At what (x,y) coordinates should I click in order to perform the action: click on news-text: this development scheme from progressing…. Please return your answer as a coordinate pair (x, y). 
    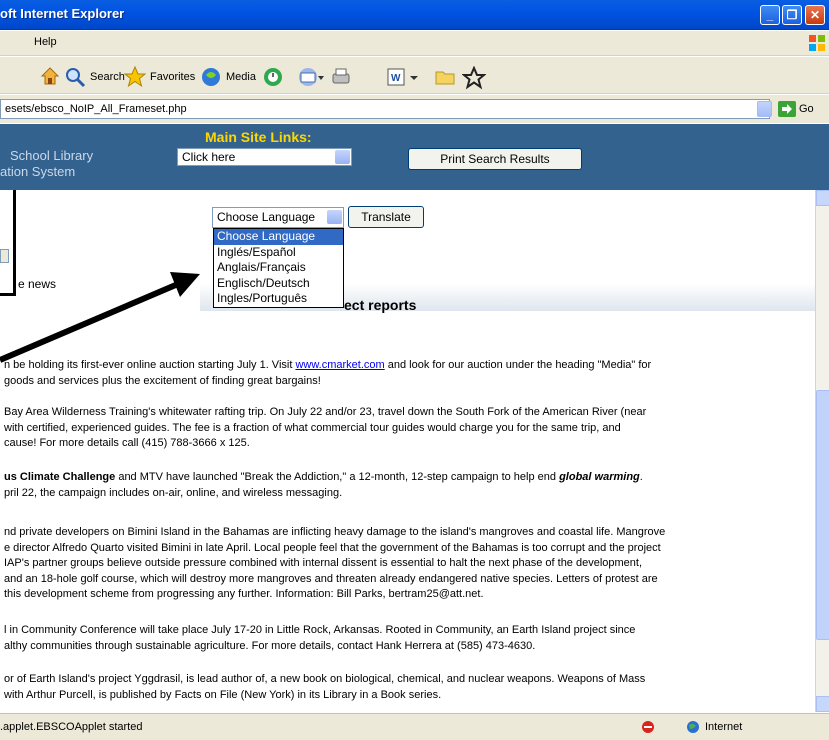
    Looking at the image, I should click on (244, 594).